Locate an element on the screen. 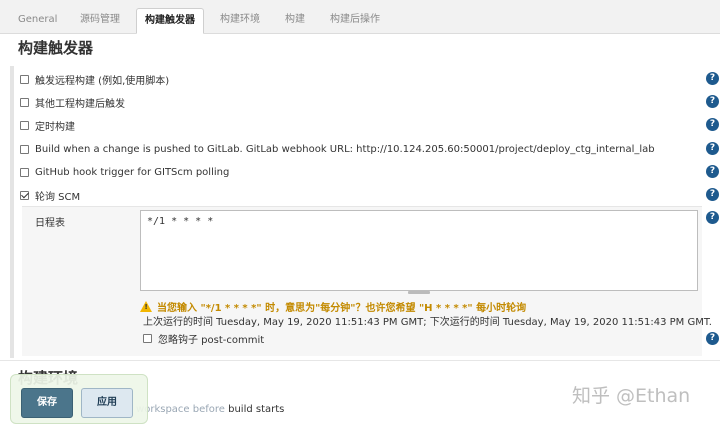 The width and height of the screenshot is (720, 424). trigger-after-other-projects: 其他工程构建后触发 is located at coordinates (72, 102).